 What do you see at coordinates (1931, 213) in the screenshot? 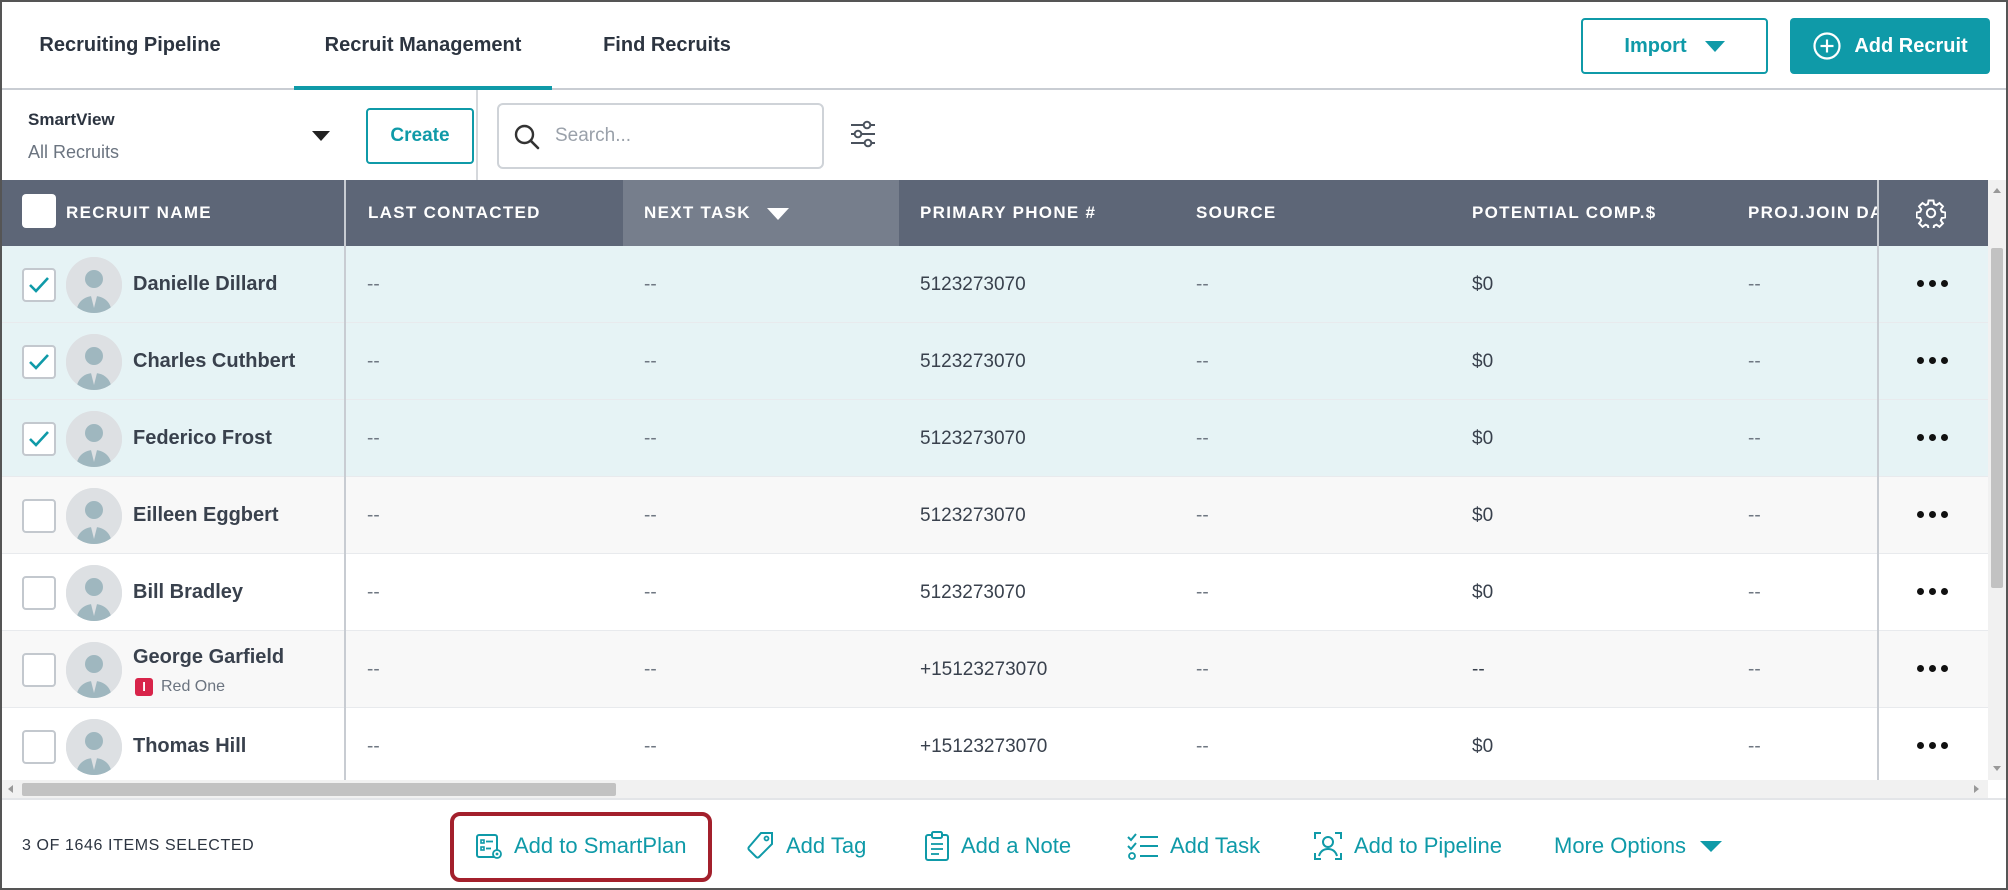
I see `gear-icon` at bounding box center [1931, 213].